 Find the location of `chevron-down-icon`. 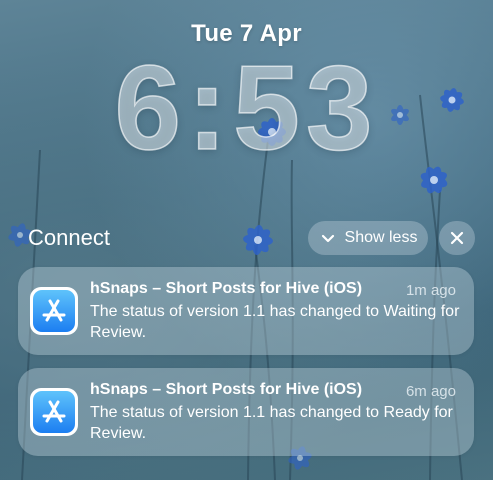

chevron-down-icon is located at coordinates (327, 238).